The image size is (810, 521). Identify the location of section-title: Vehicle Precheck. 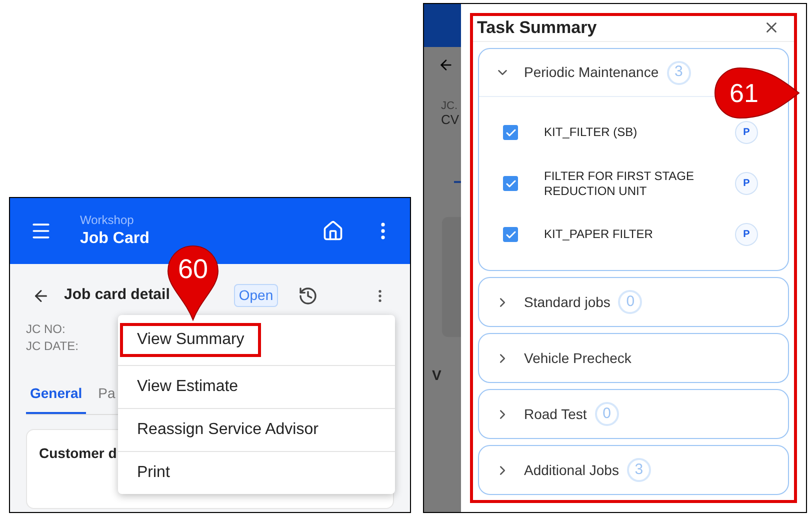
(578, 358).